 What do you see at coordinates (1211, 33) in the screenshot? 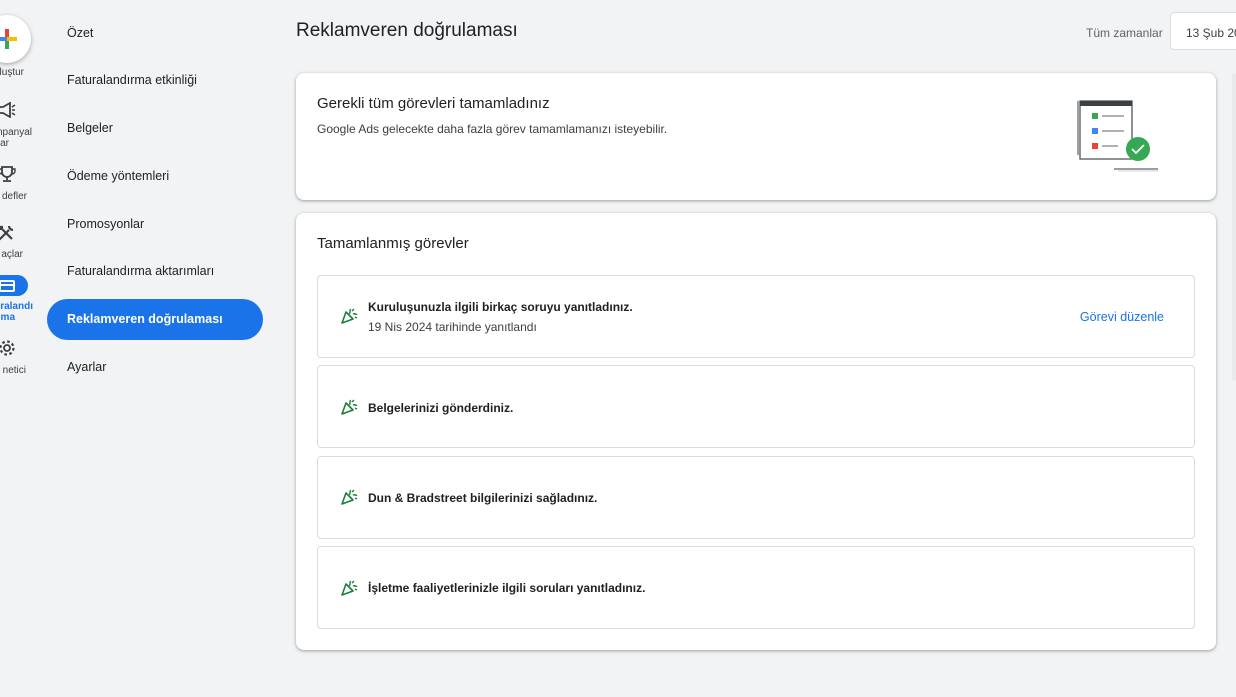
I see `date-range-value: 13 Şub 2024` at bounding box center [1211, 33].